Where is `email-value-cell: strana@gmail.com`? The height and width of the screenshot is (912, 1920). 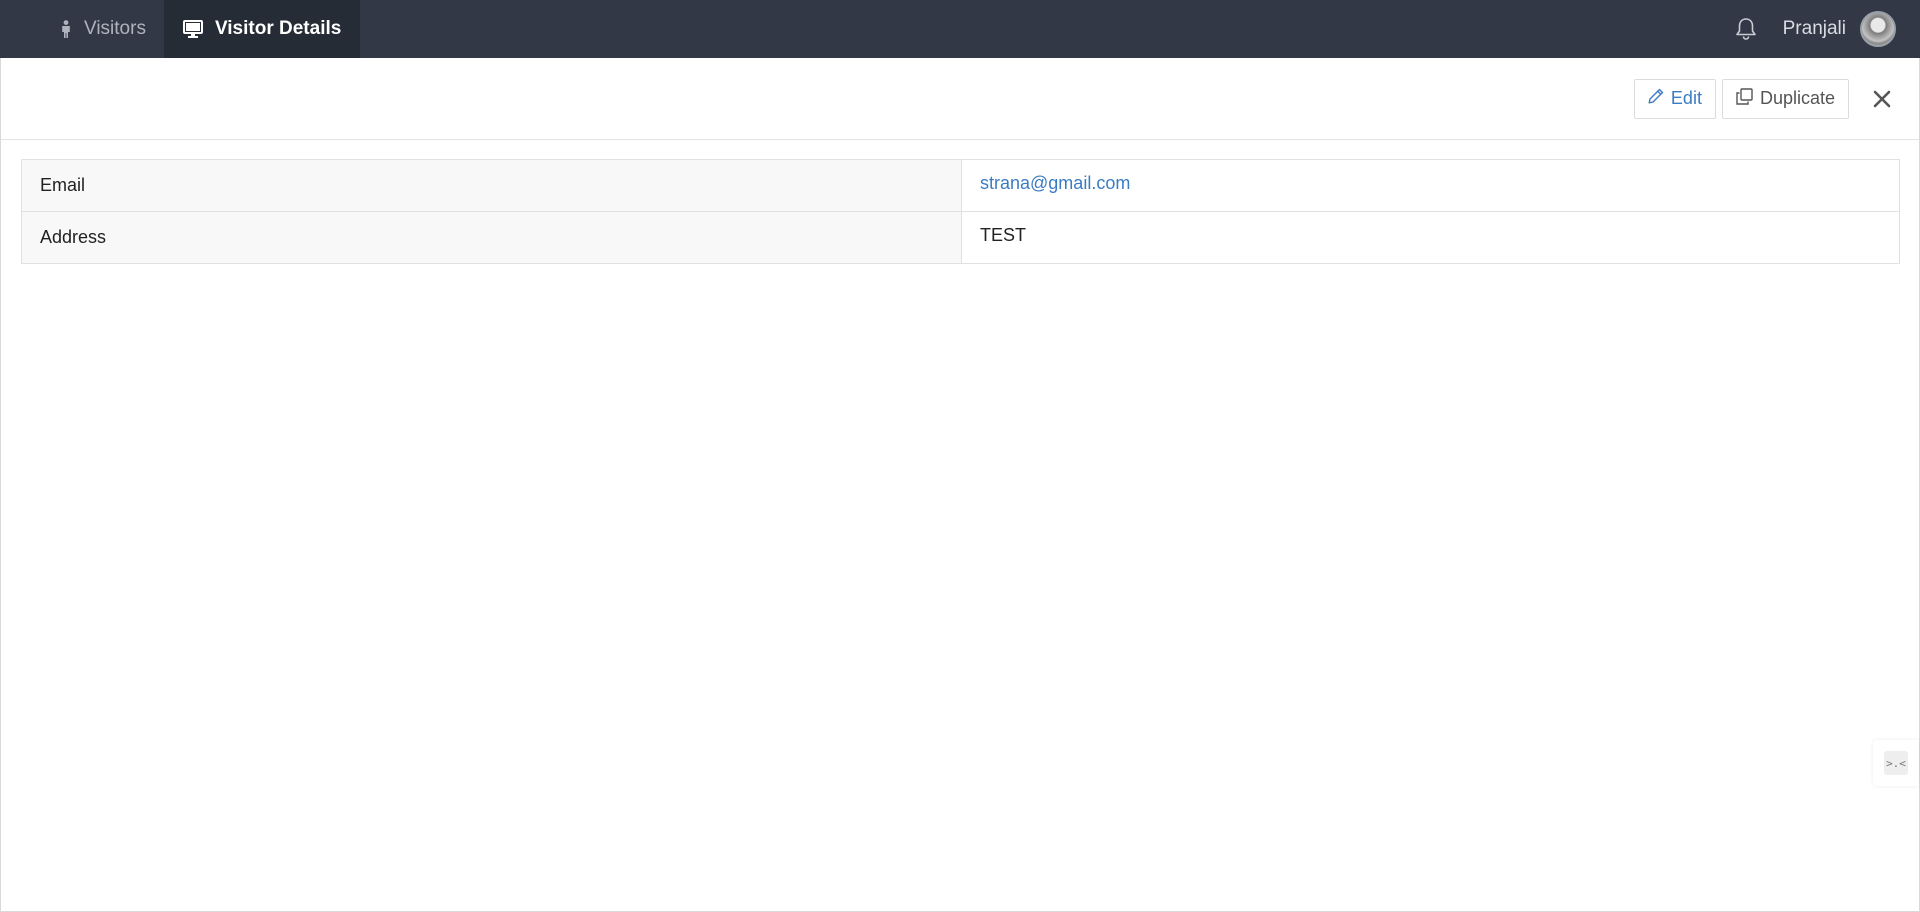 email-value-cell: strana@gmail.com is located at coordinates (1430, 185).